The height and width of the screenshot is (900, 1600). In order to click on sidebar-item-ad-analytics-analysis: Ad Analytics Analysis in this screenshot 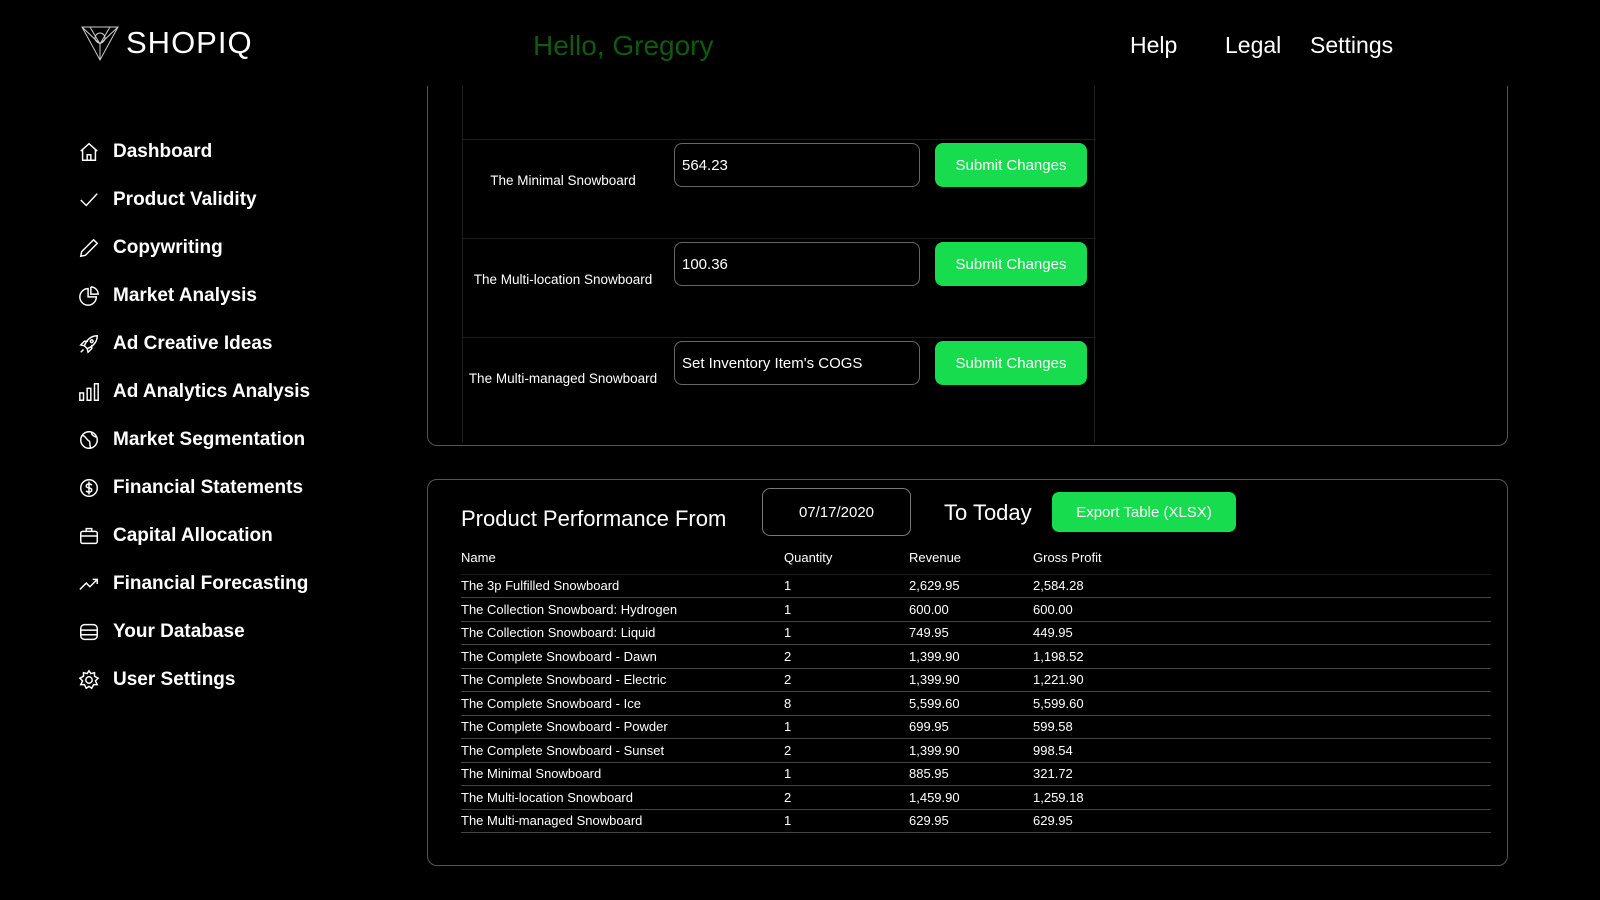, I will do `click(194, 392)`.